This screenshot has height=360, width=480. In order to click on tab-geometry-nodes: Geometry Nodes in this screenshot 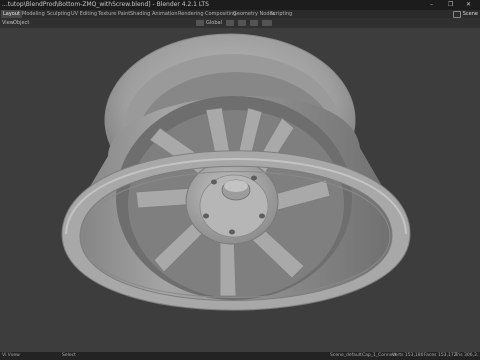, I will do `click(254, 14)`.